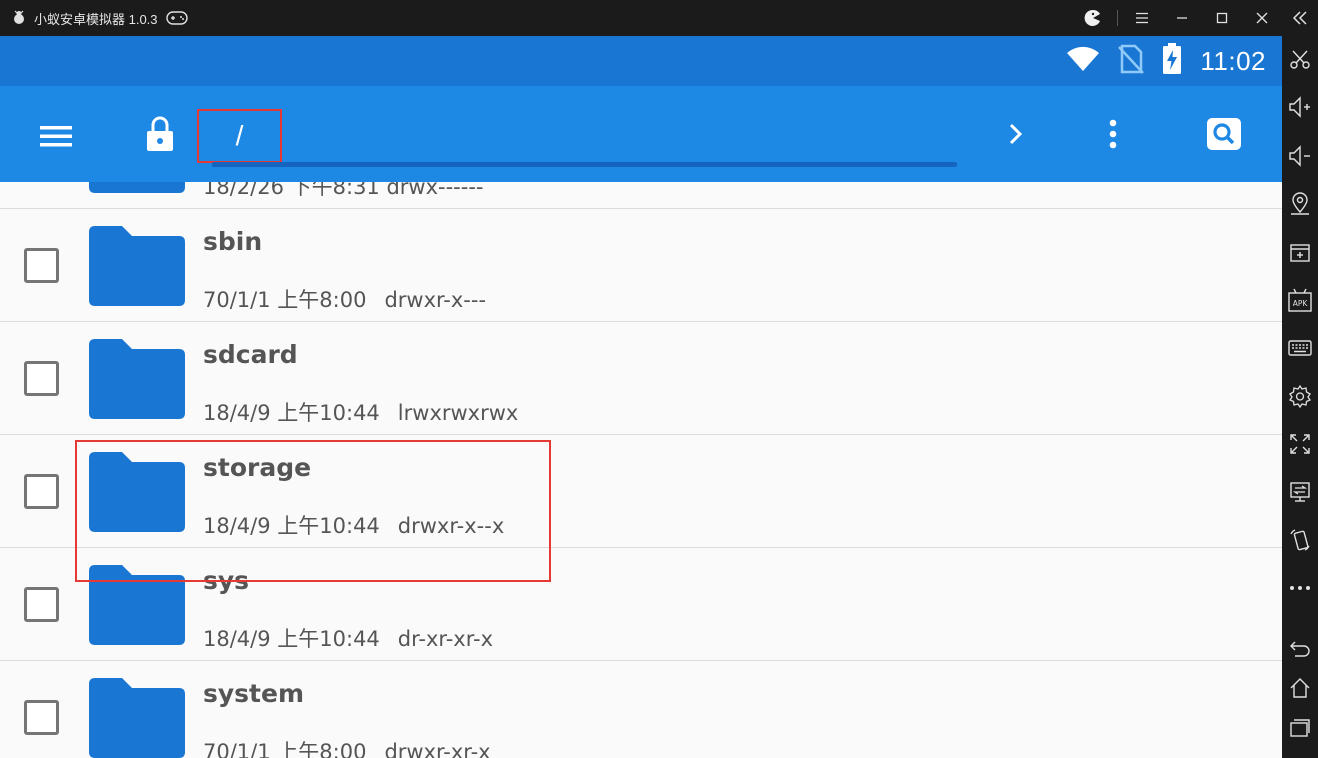 The image size is (1318, 758). I want to click on file-meta: 18/4/9 上午10:44 drwxr-x--x, so click(353, 525).